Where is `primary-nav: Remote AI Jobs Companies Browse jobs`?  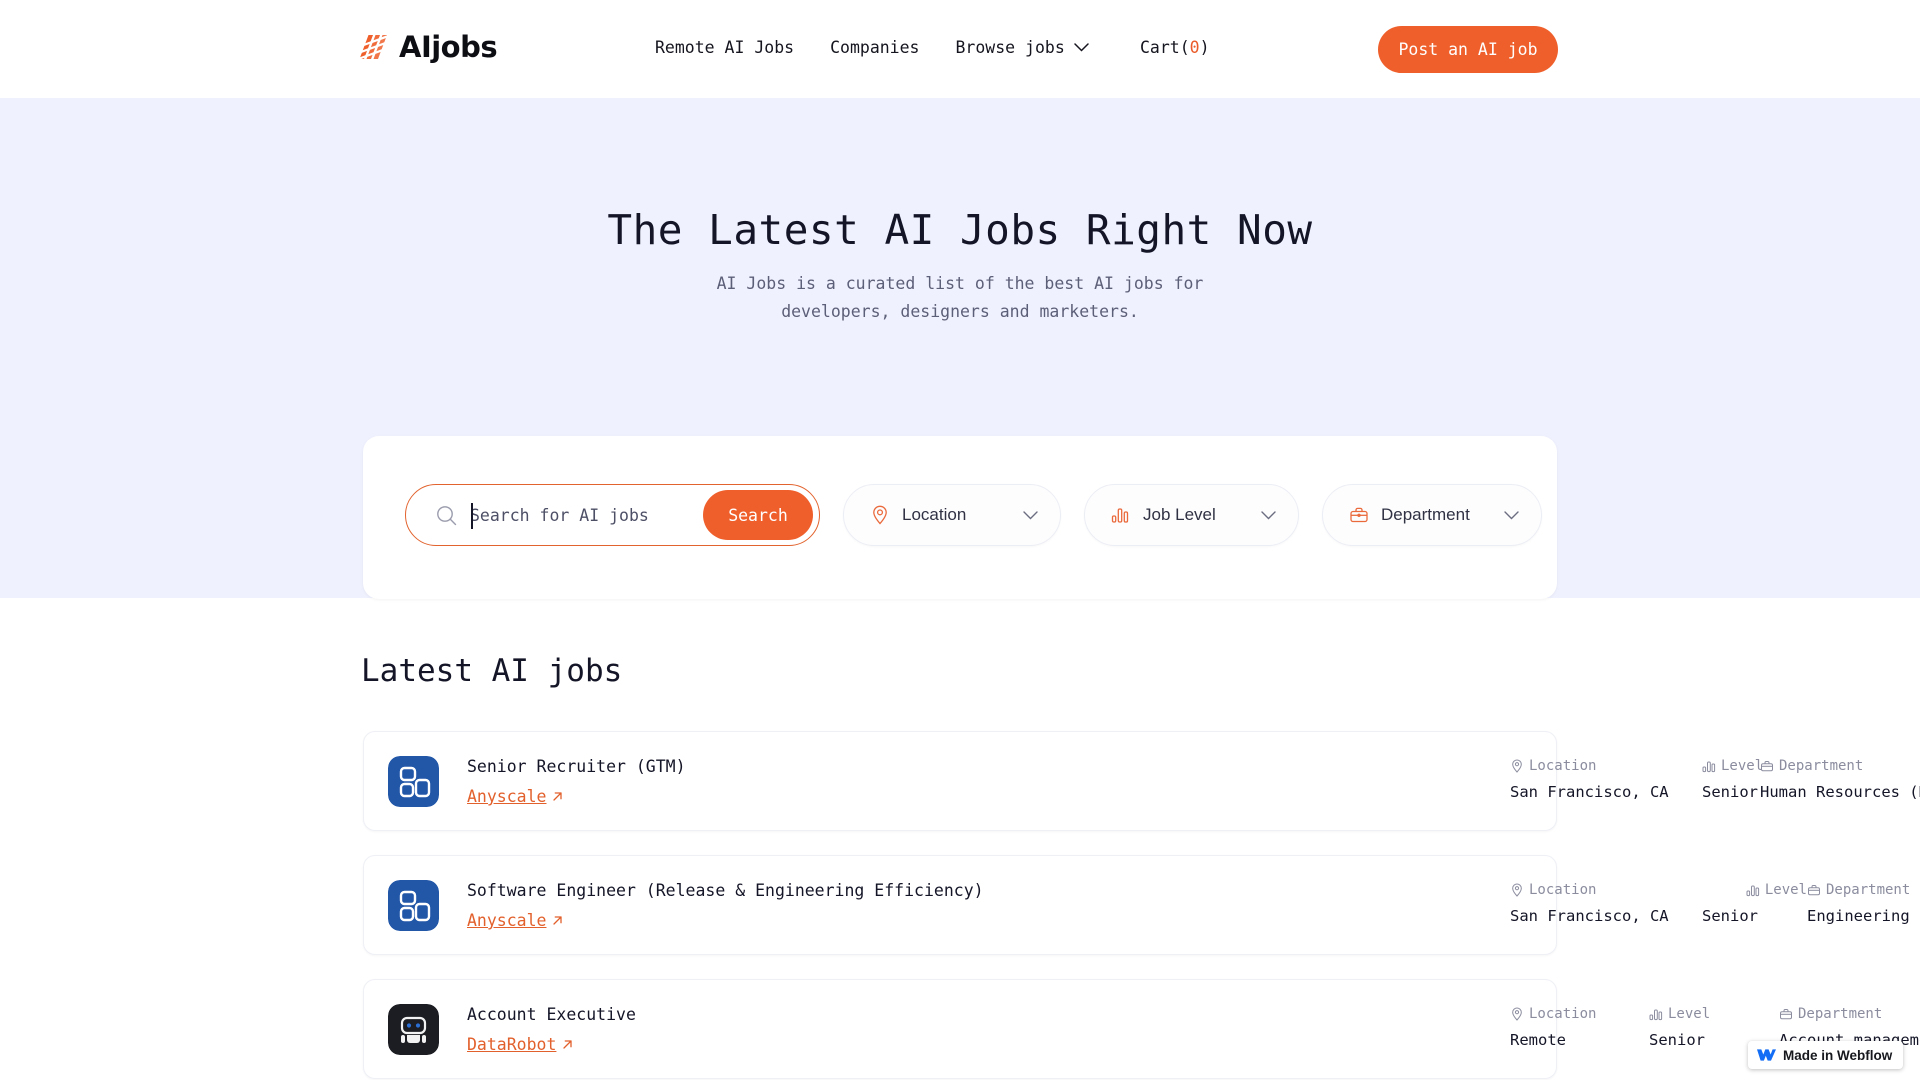
primary-nav: Remote AI Jobs Companies Browse jobs is located at coordinates (881, 47).